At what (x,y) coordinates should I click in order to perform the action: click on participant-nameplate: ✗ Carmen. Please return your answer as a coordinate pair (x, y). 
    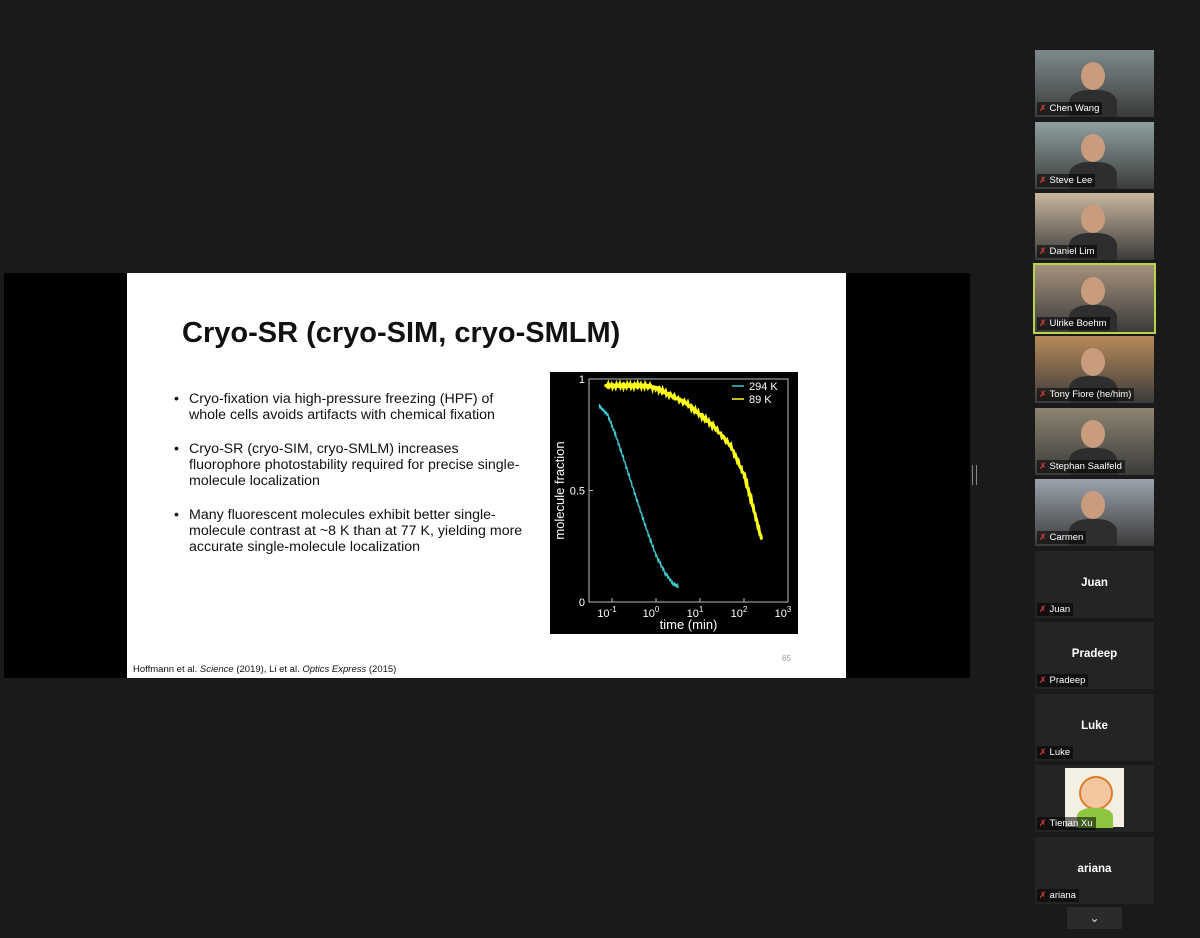
    Looking at the image, I should click on (1062, 537).